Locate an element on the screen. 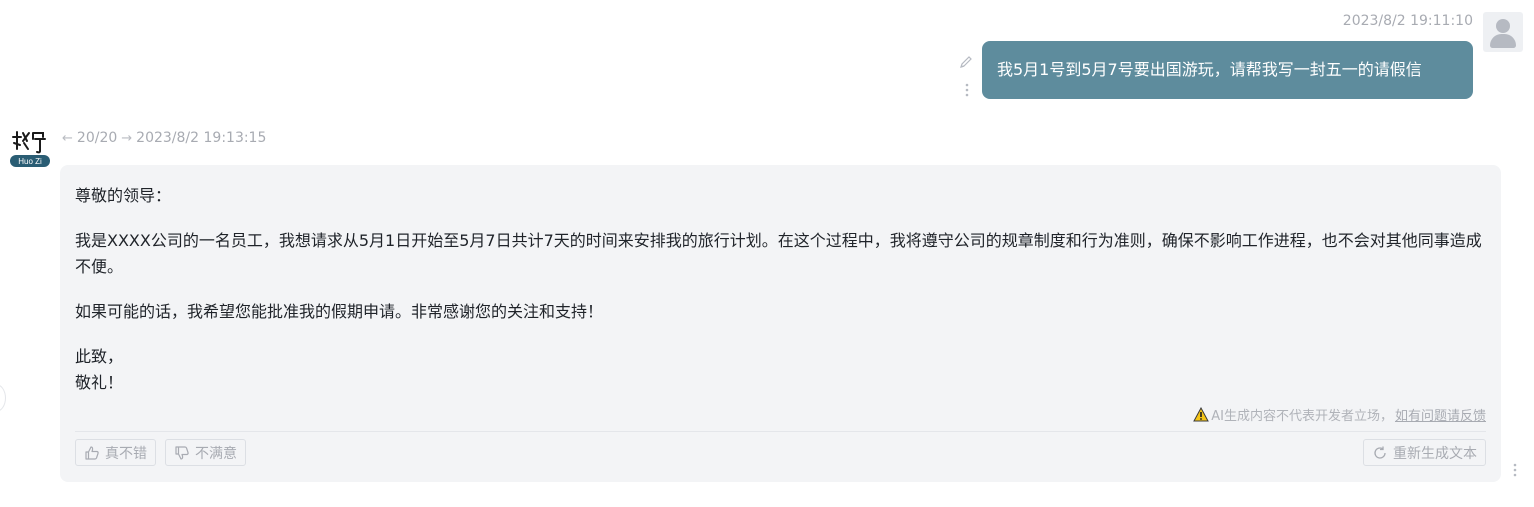 This screenshot has height=507, width=1534. bot-message-meta: ← 20/20 → 2023/8/2 19:13:15 is located at coordinates (164, 138).